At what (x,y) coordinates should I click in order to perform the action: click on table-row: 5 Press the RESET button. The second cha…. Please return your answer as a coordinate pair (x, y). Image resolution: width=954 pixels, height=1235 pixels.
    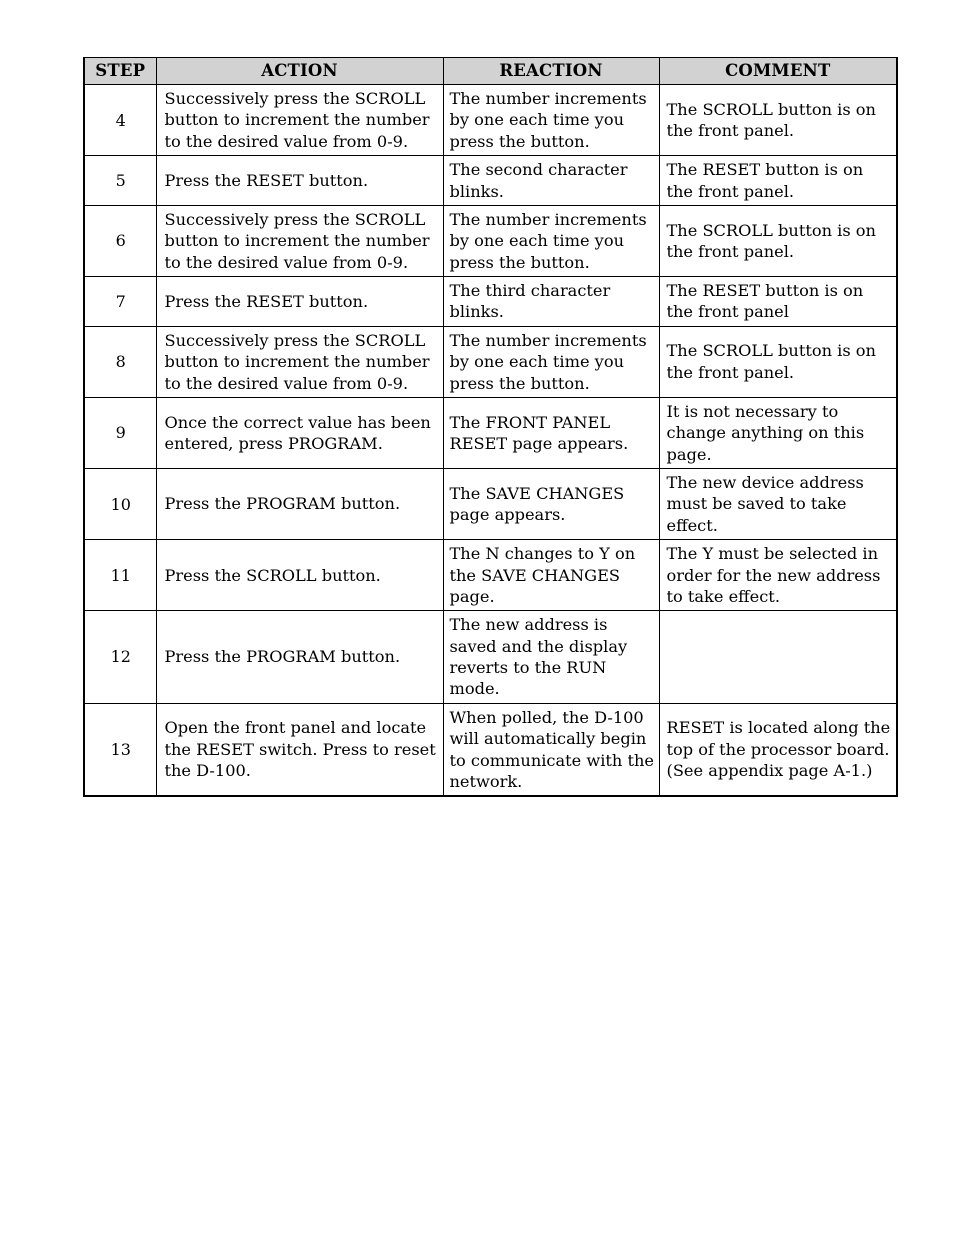
    Looking at the image, I should click on (490, 180).